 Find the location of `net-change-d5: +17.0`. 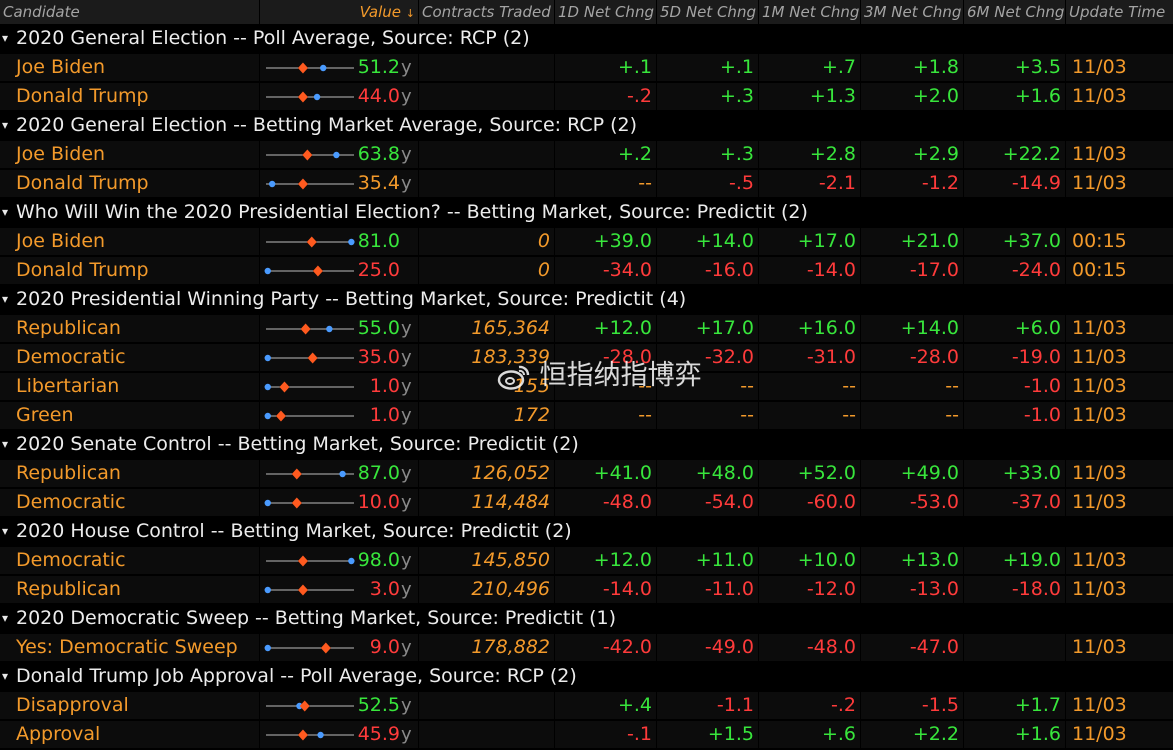

net-change-d5: +17.0 is located at coordinates (707, 328).